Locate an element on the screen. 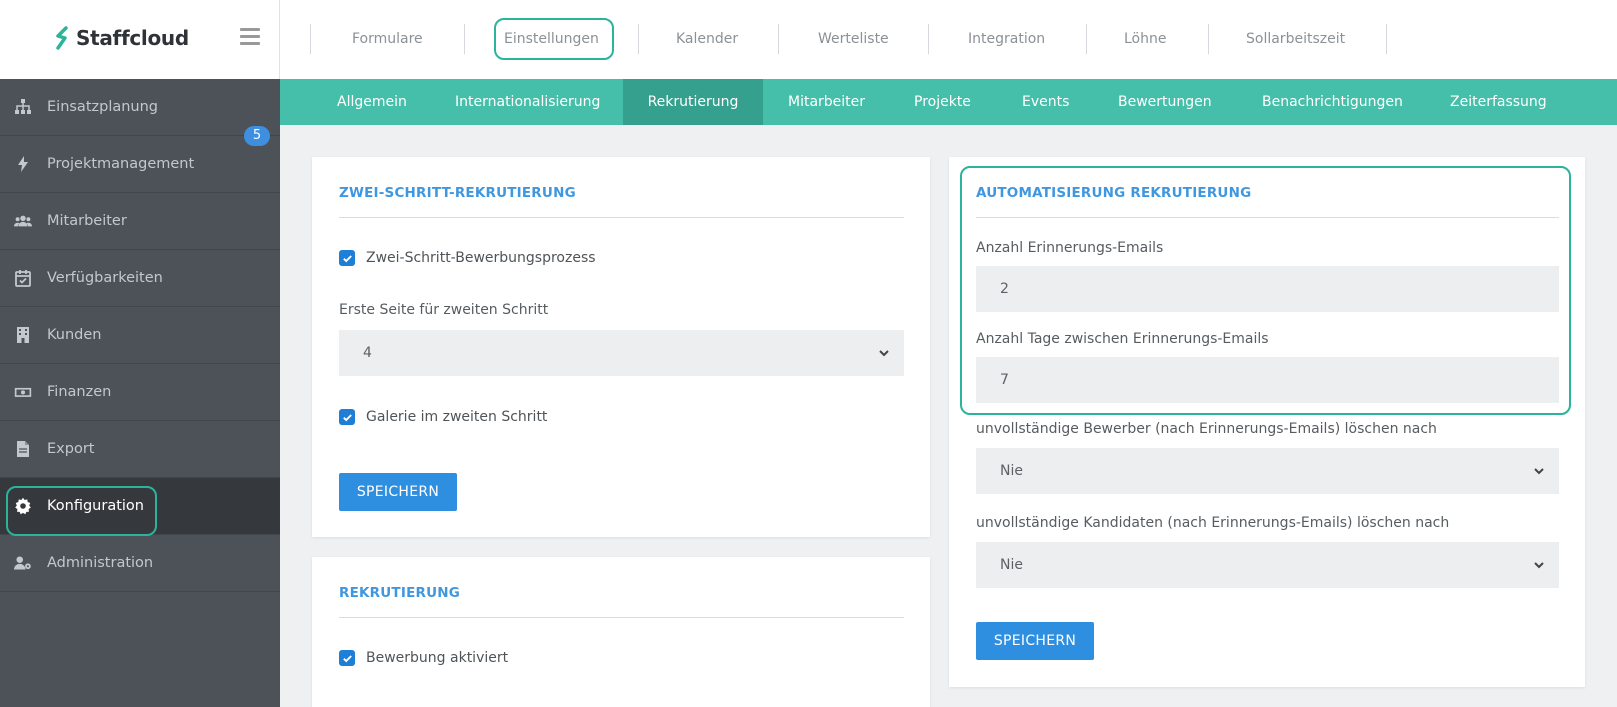 This screenshot has height=707, width=1617. tab-loehne: Löhne is located at coordinates (1145, 39).